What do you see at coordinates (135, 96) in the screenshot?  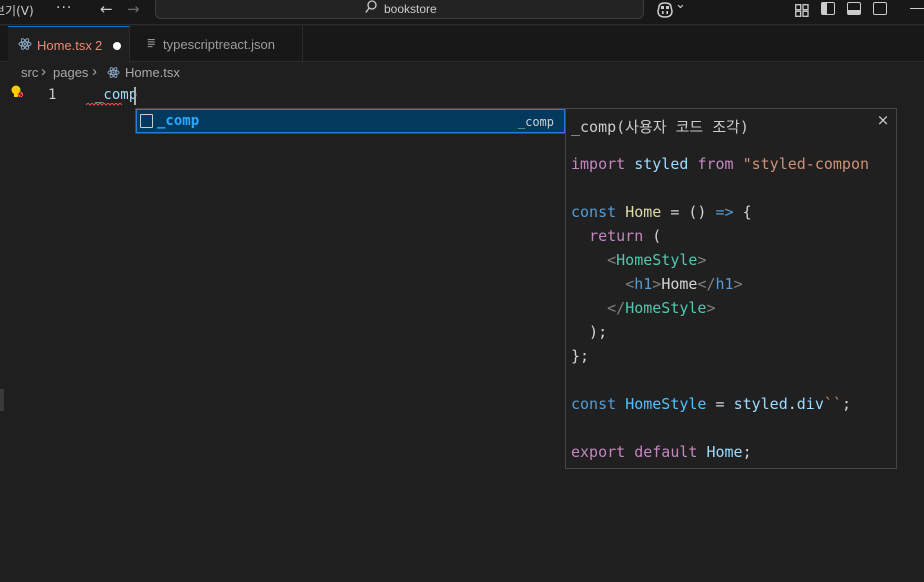 I see `text-cursor` at bounding box center [135, 96].